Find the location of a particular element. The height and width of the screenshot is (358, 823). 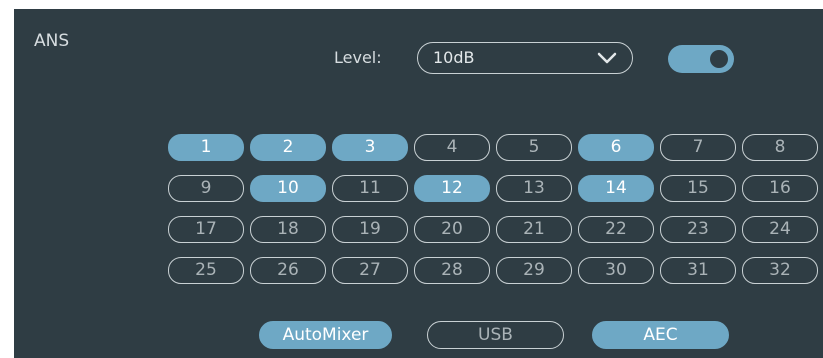

channel-23-button: 23 is located at coordinates (698, 229).